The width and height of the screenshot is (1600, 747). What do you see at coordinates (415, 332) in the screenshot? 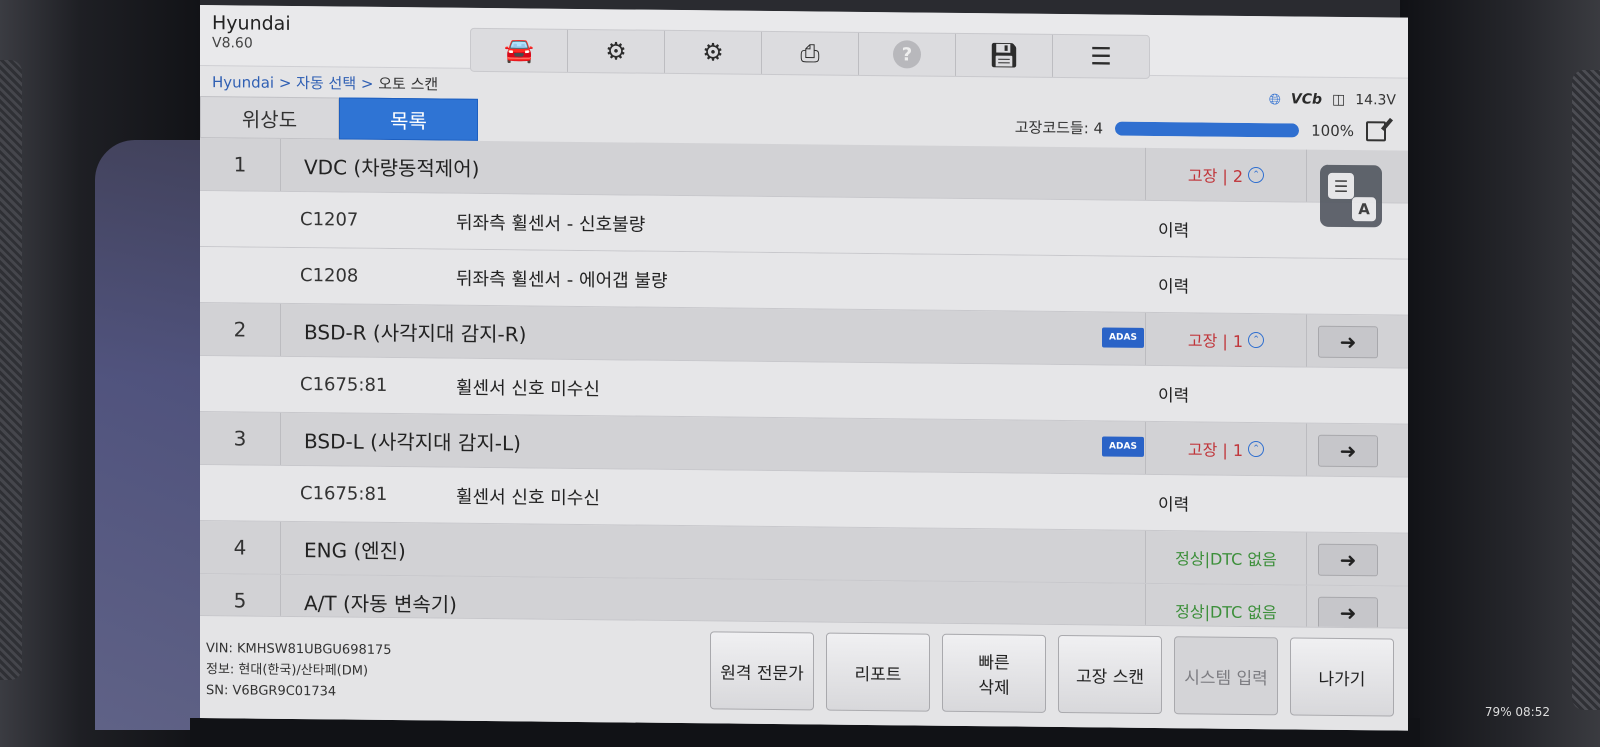
I see `system-name: BSD-R (사각지대 감지-R)` at bounding box center [415, 332].